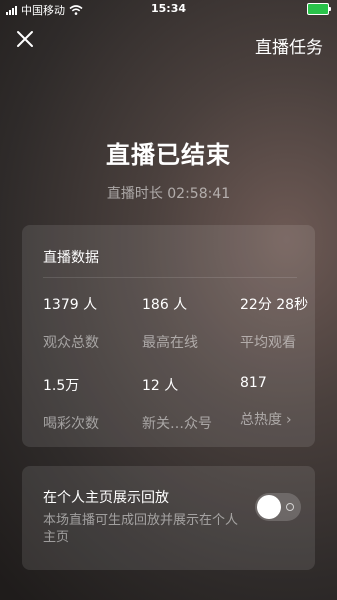 Image resolution: width=337 pixels, height=600 pixels. Describe the element at coordinates (71, 404) in the screenshot. I see `stat-cheers: 1.5万 喝彩次数` at that location.